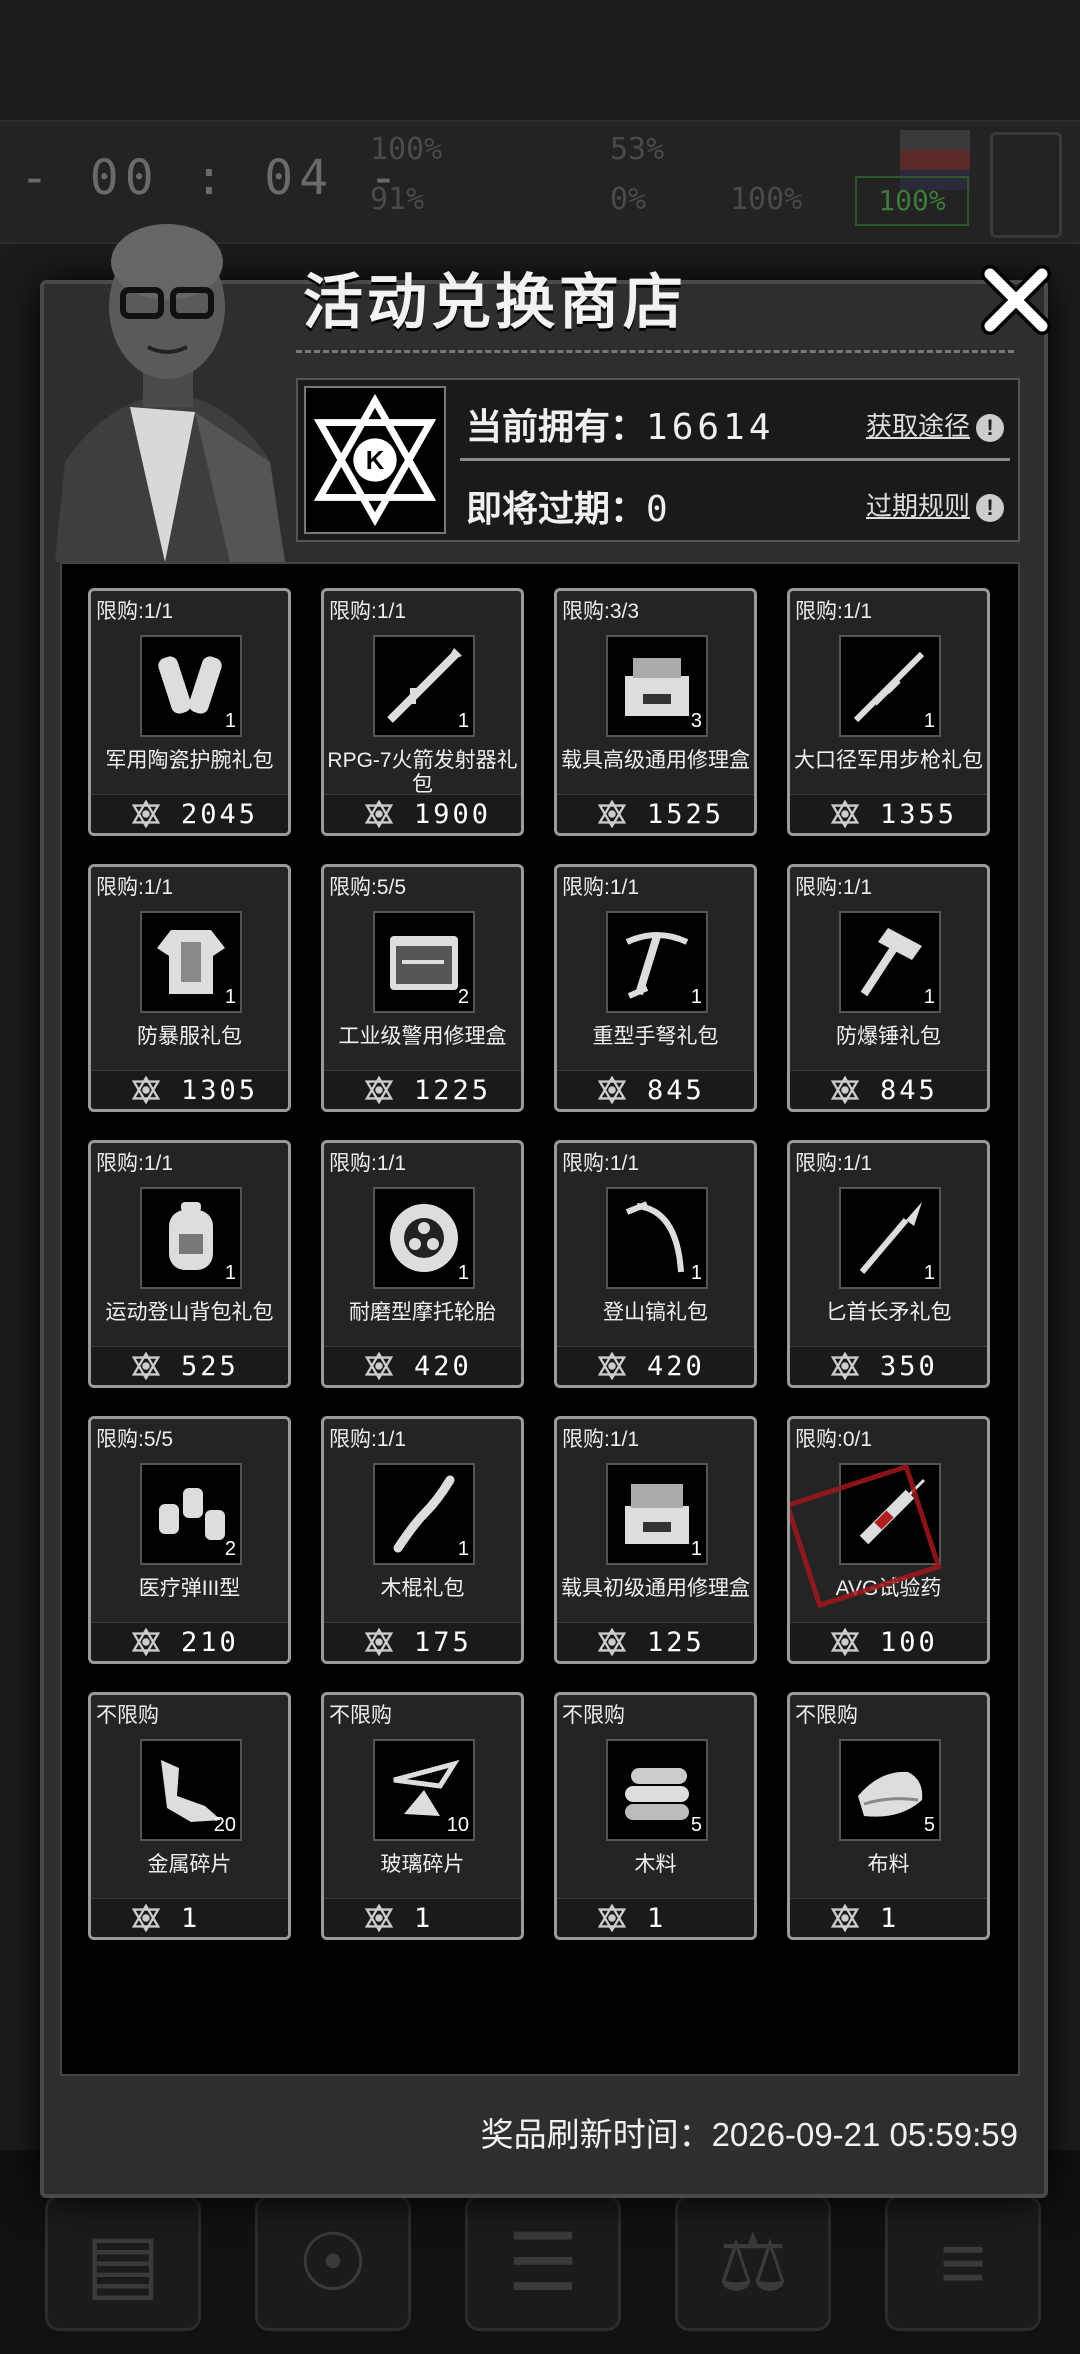  I want to click on ice-axe-icon: 1, so click(657, 1238).